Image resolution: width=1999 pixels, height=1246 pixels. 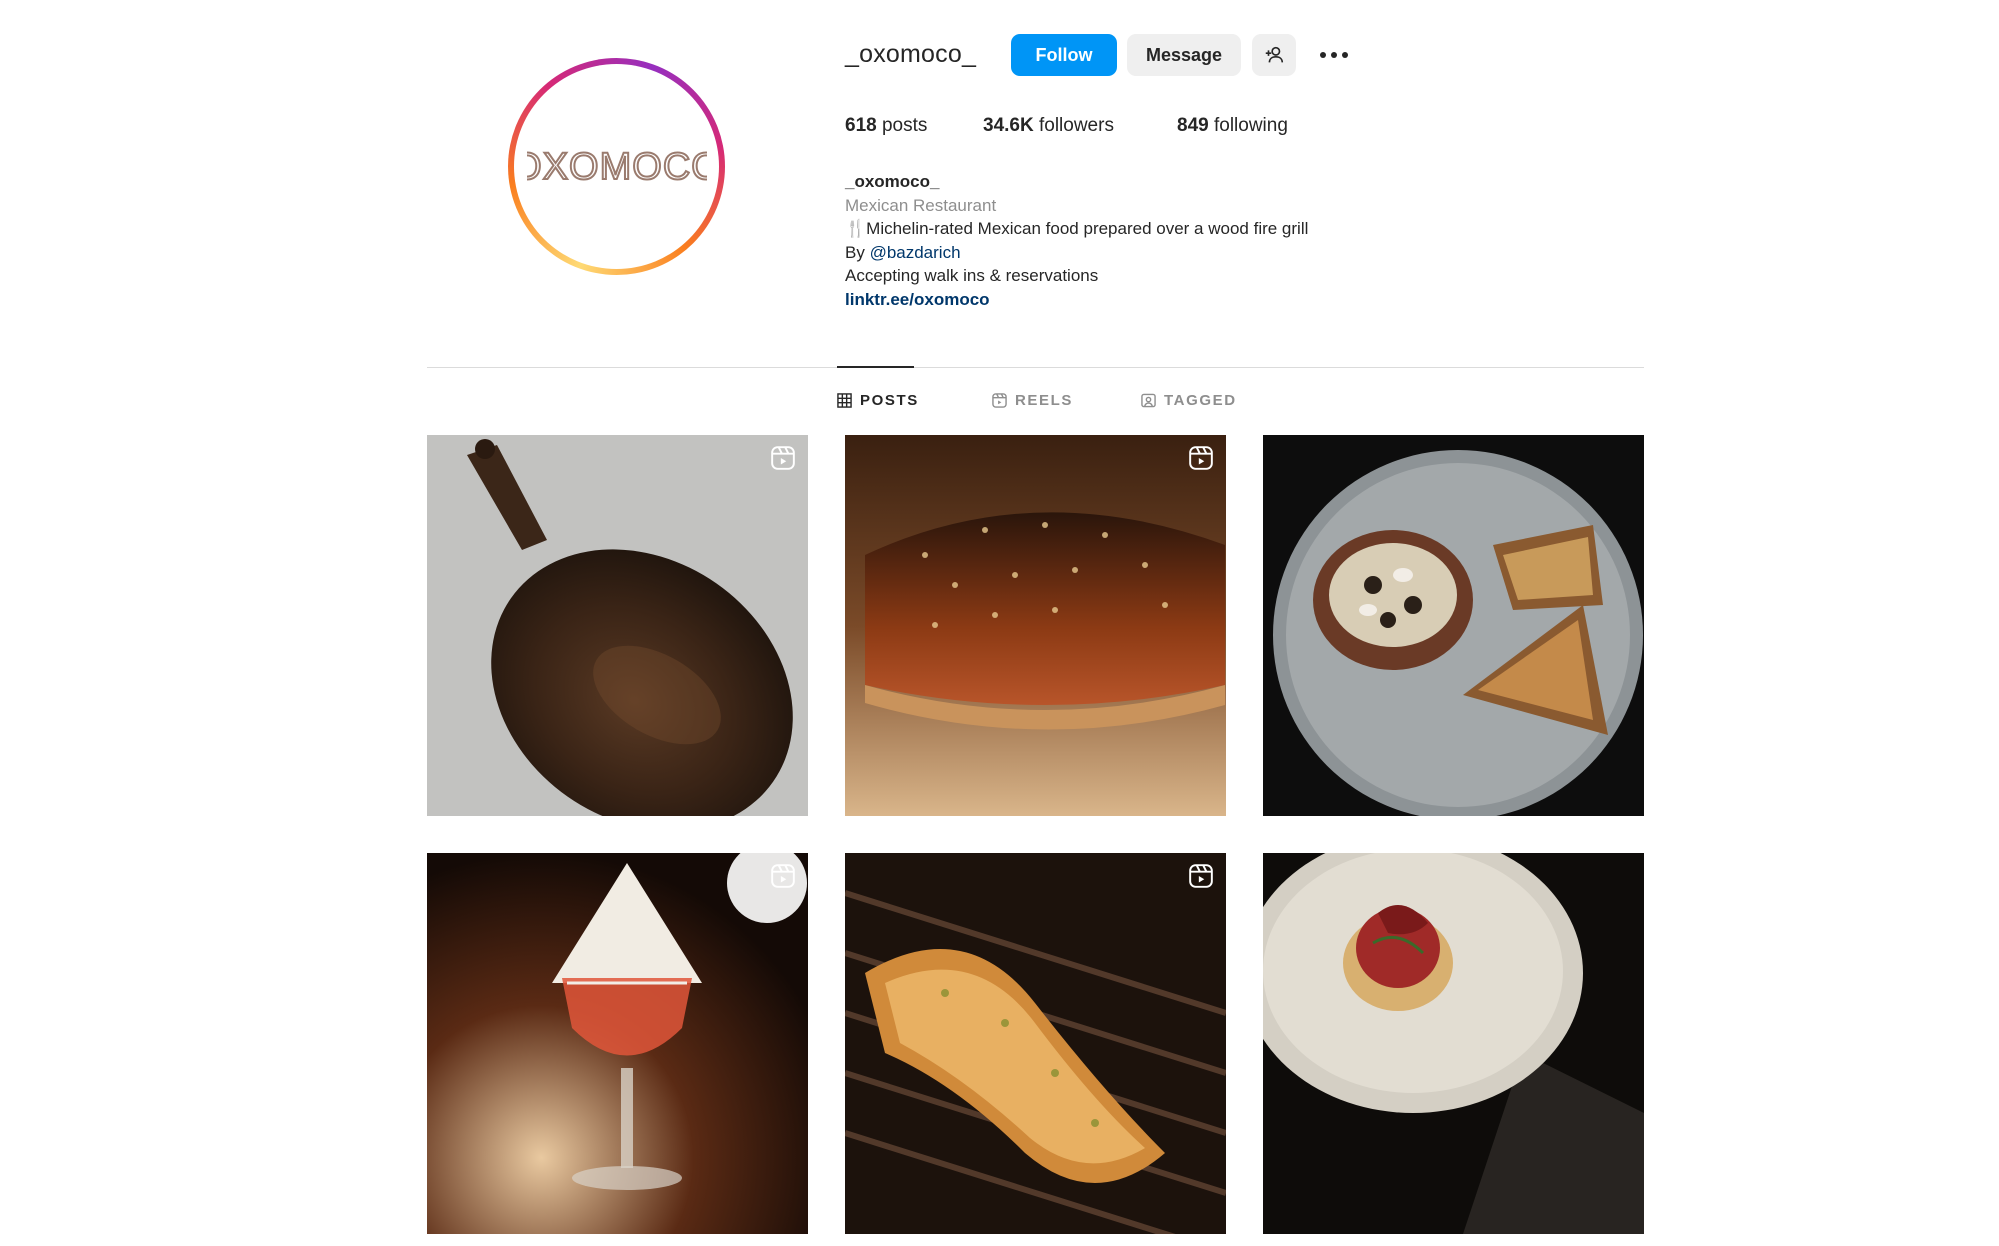 I want to click on reels-icon, so click(x=999, y=400).